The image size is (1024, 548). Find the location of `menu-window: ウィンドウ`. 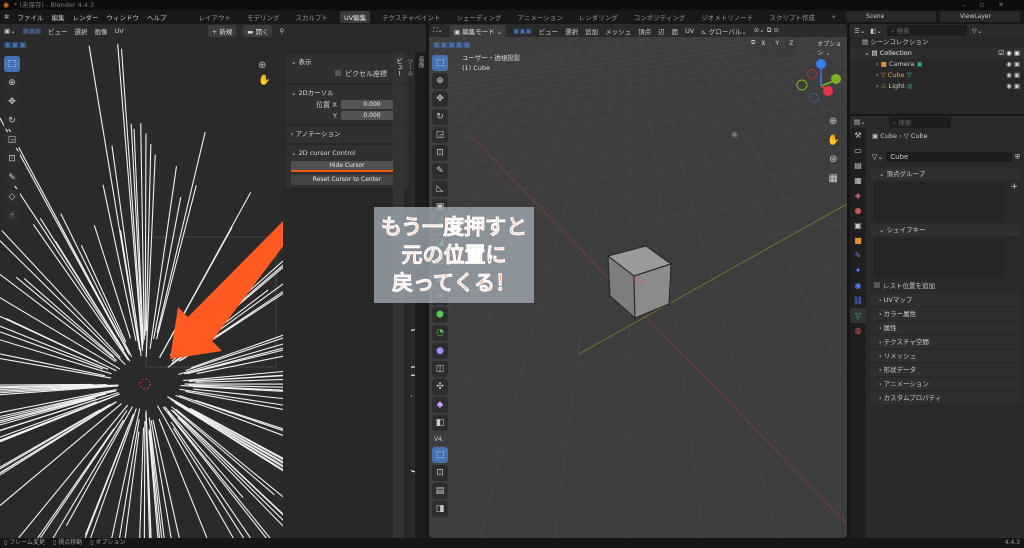

menu-window: ウィンドウ is located at coordinates (122, 17).